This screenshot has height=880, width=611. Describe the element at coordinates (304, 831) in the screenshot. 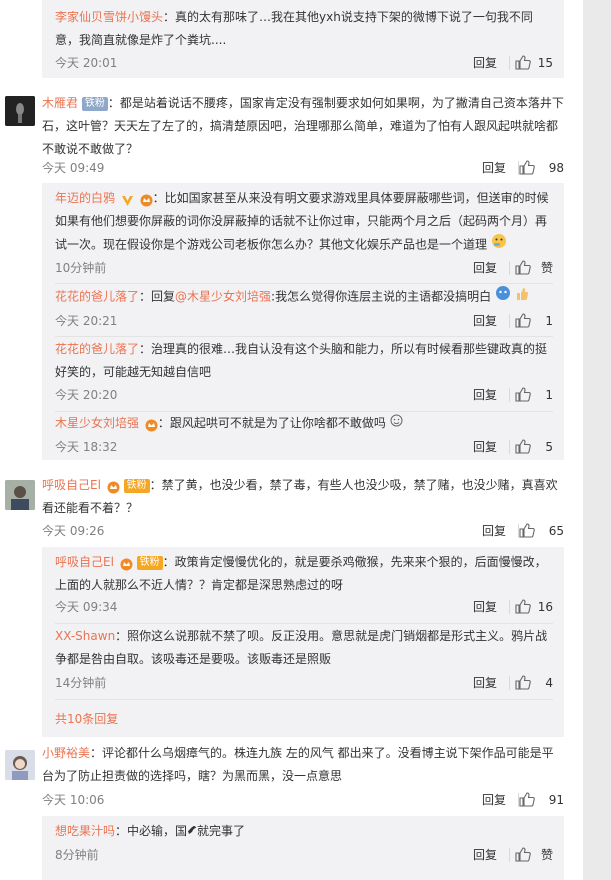

I see `sub-reply-text: 想吃果汁吗：中必输，国 就完事了` at that location.